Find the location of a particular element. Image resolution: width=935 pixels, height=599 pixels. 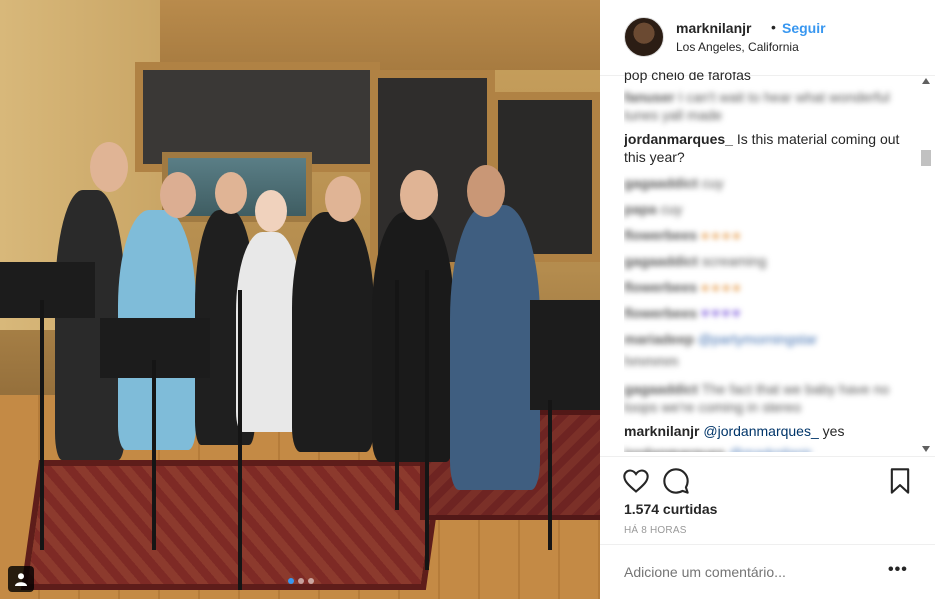

comment-bubble-icon is located at coordinates (676, 481).